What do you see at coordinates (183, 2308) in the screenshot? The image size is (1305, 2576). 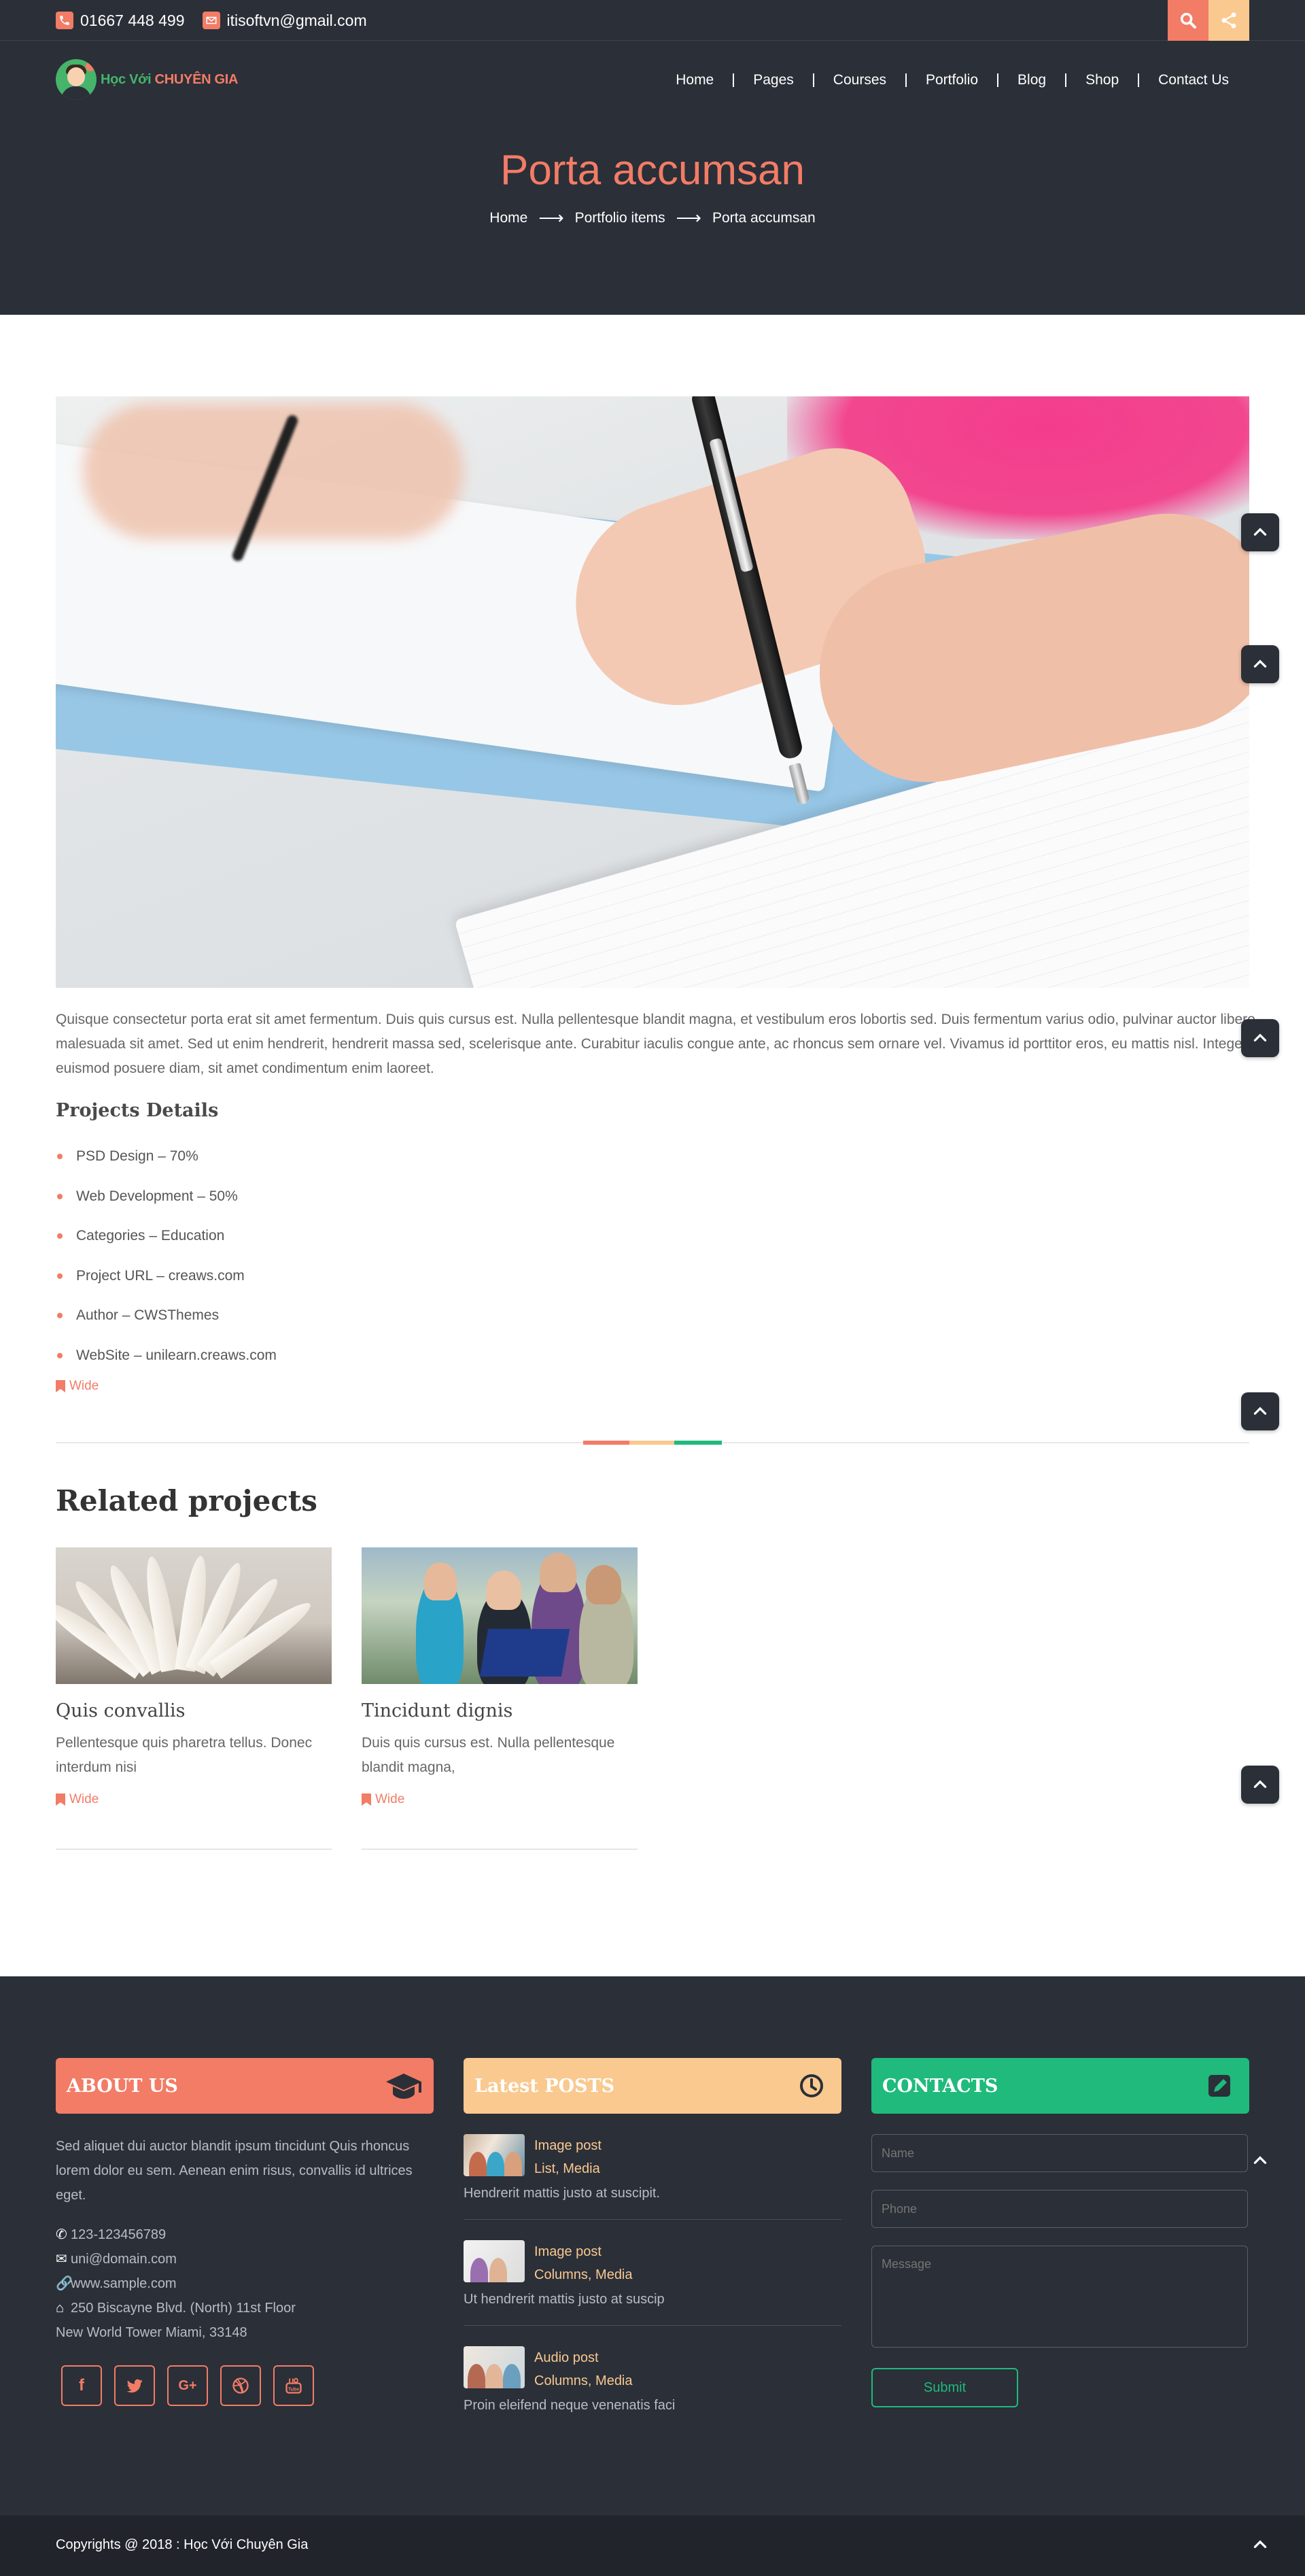 I see `footer-address-line1: 250 Biscayne Blvd. (North) 11st Floor` at bounding box center [183, 2308].